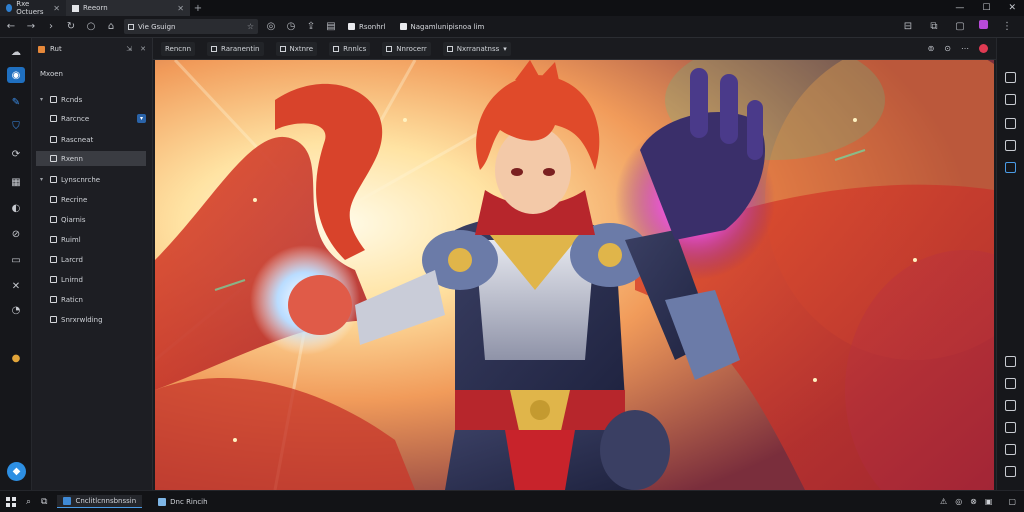 The image size is (1024, 512). I want to click on editor-tab: Nxtnre, so click(296, 48).